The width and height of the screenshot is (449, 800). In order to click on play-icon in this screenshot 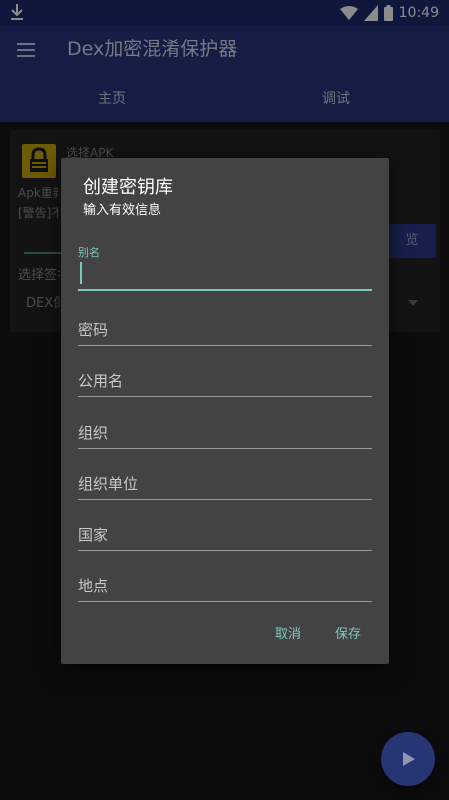, I will do `click(409, 759)`.